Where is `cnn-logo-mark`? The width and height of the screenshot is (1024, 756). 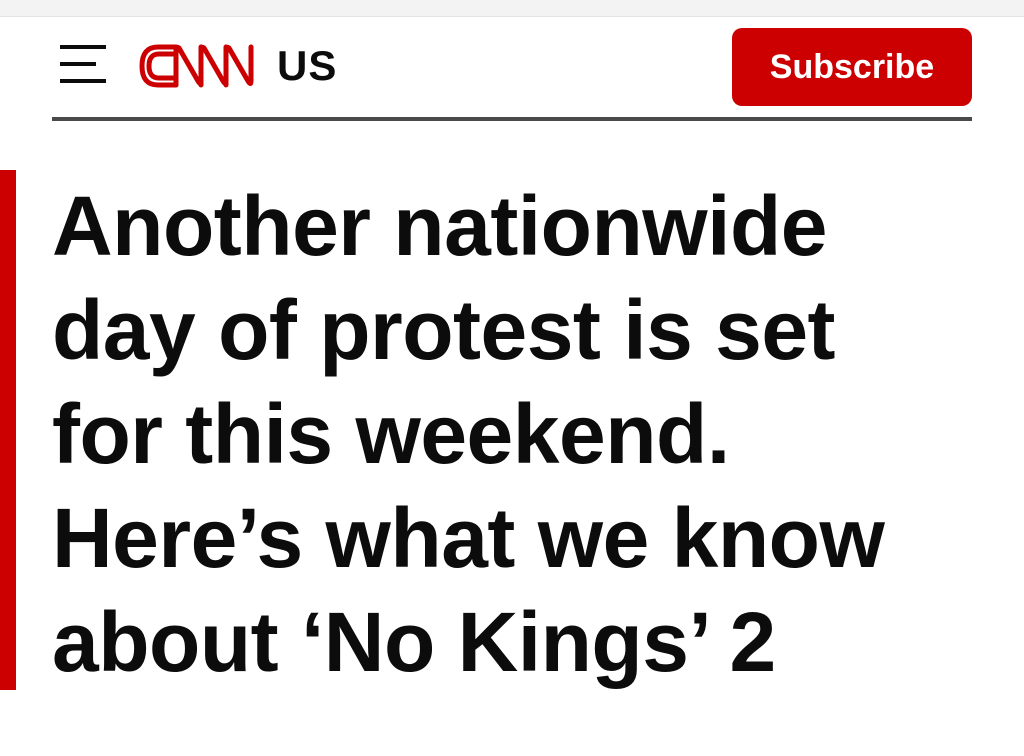 cnn-logo-mark is located at coordinates (196, 66).